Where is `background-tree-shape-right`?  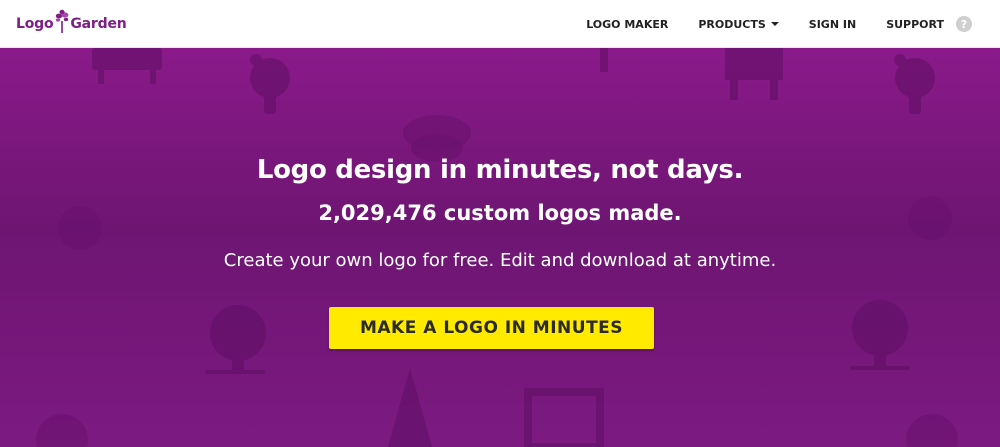
background-tree-shape-right is located at coordinates (880, 335).